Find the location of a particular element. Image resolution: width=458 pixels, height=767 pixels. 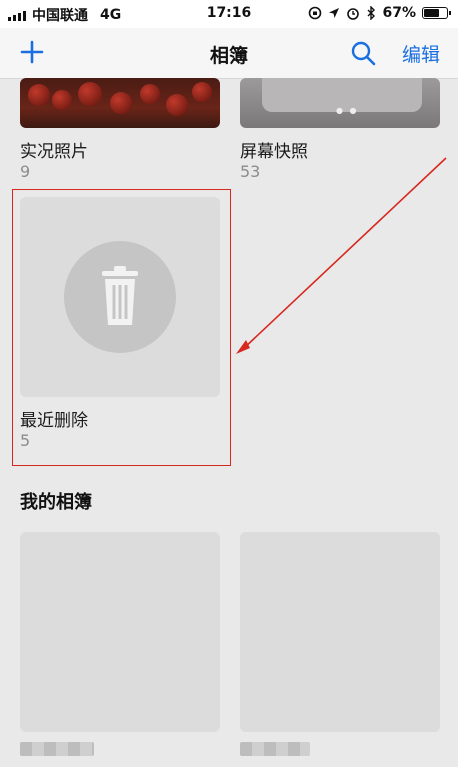

page-title: 相簿 is located at coordinates (228, 56).